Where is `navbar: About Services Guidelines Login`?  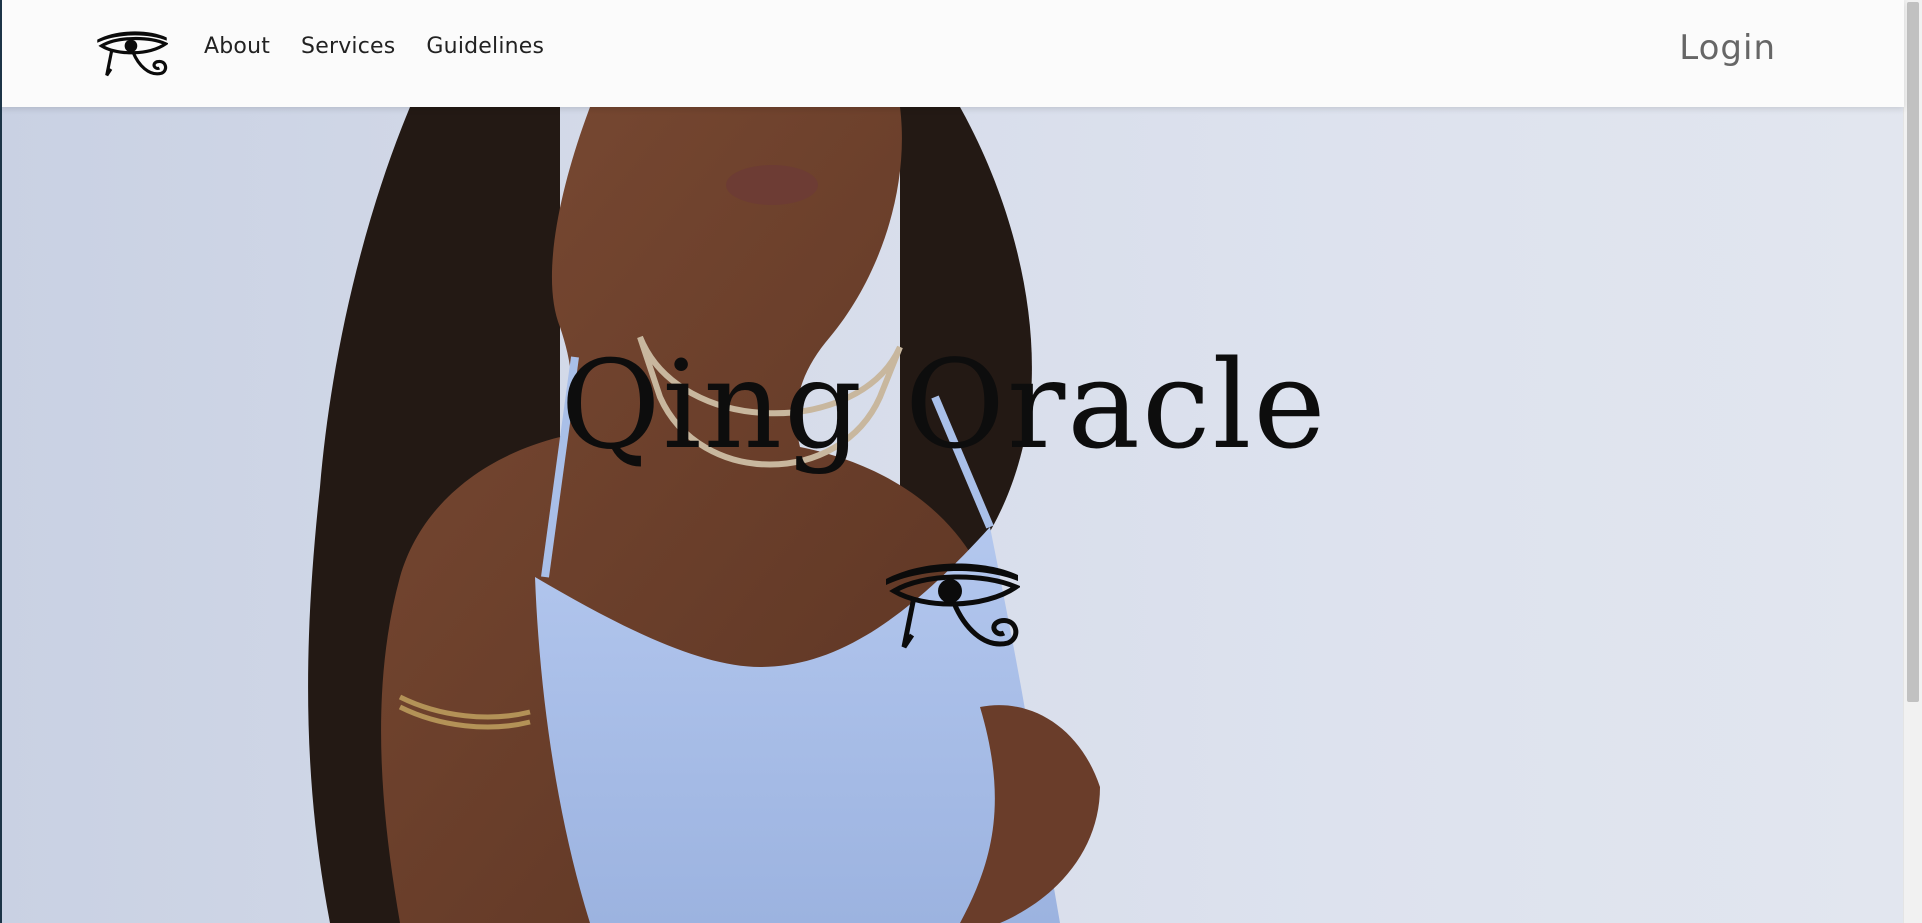
navbar: About Services Guidelines Login is located at coordinates (952, 53).